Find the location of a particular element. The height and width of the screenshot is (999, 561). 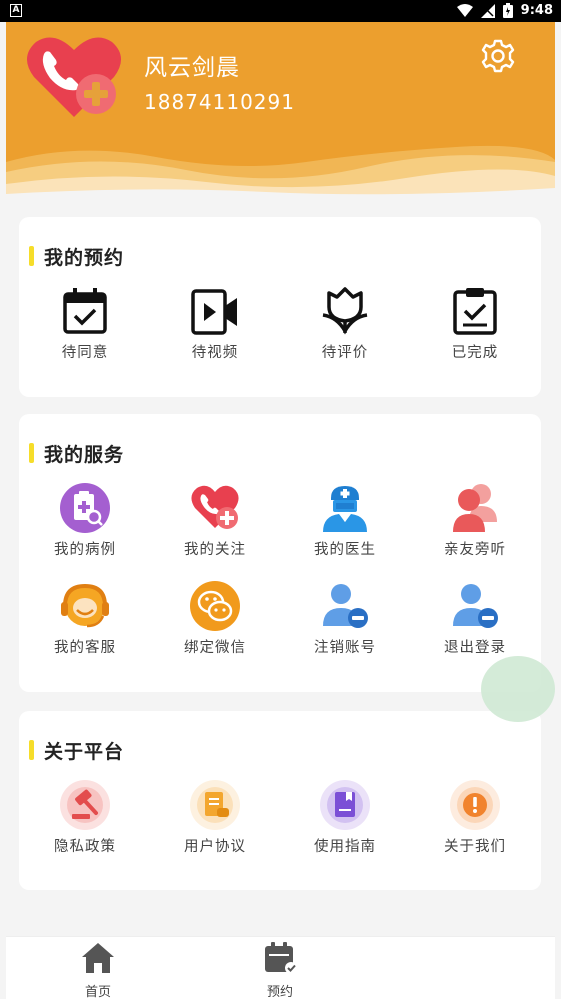

service-family-listen: 亲友旁听 is located at coordinates (475, 527).